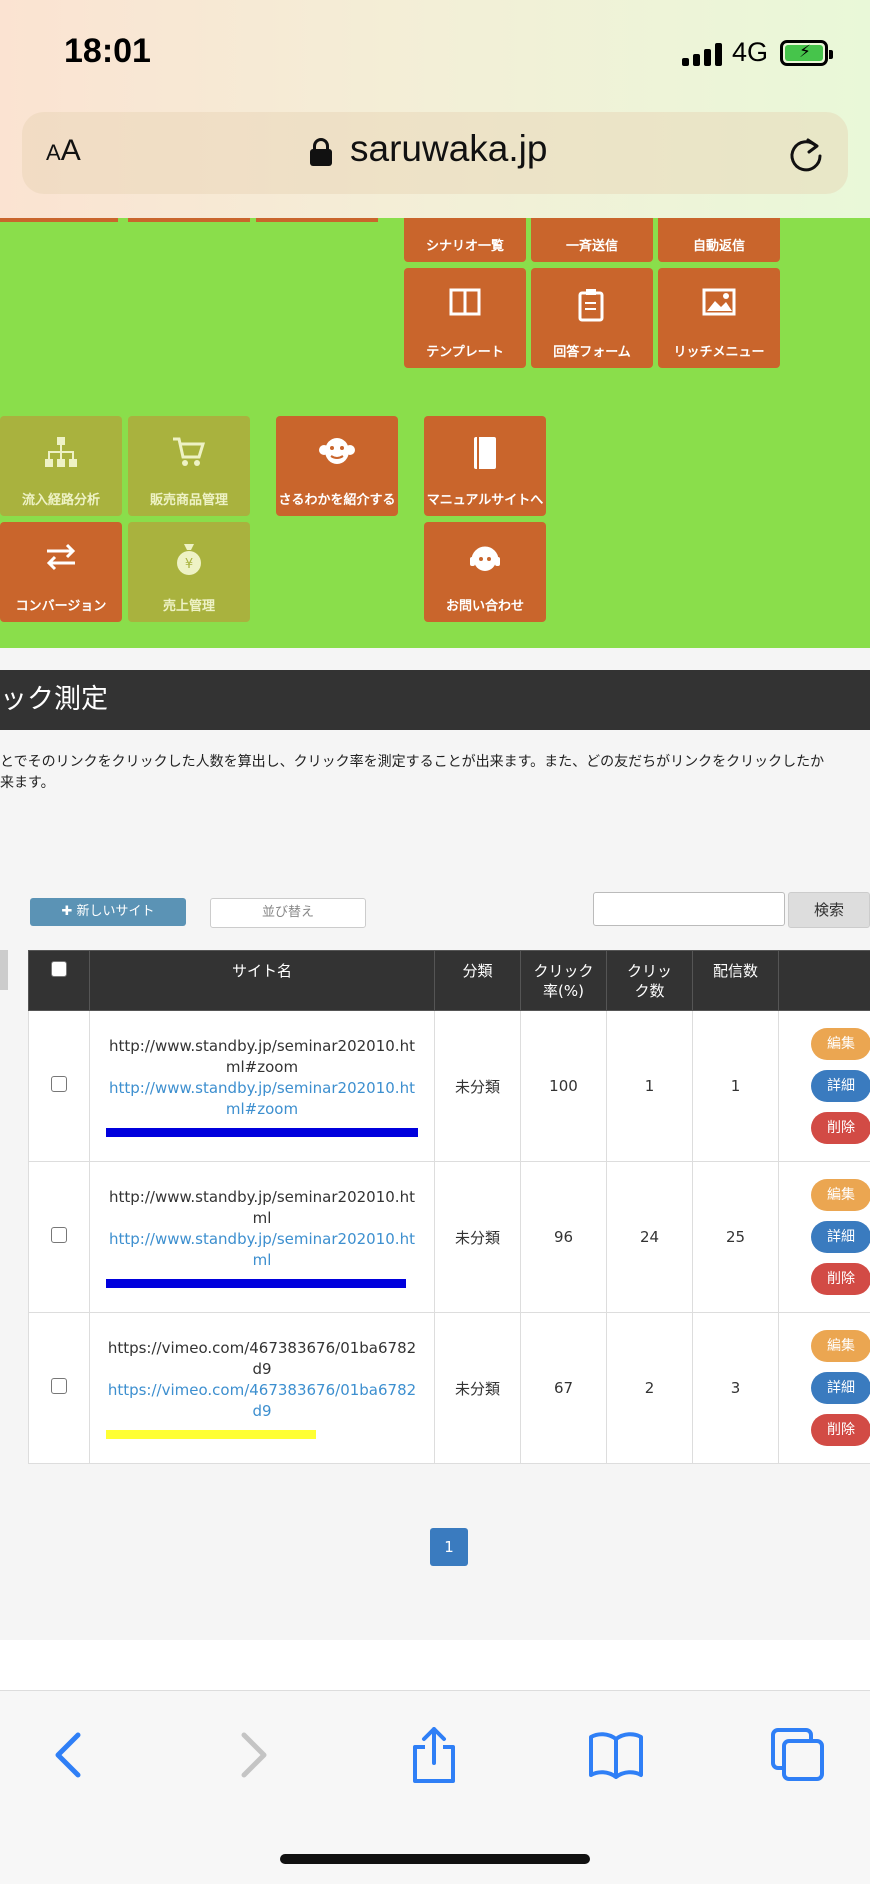  Describe the element at coordinates (70, 1755) in the screenshot. I see `back-icon` at that location.